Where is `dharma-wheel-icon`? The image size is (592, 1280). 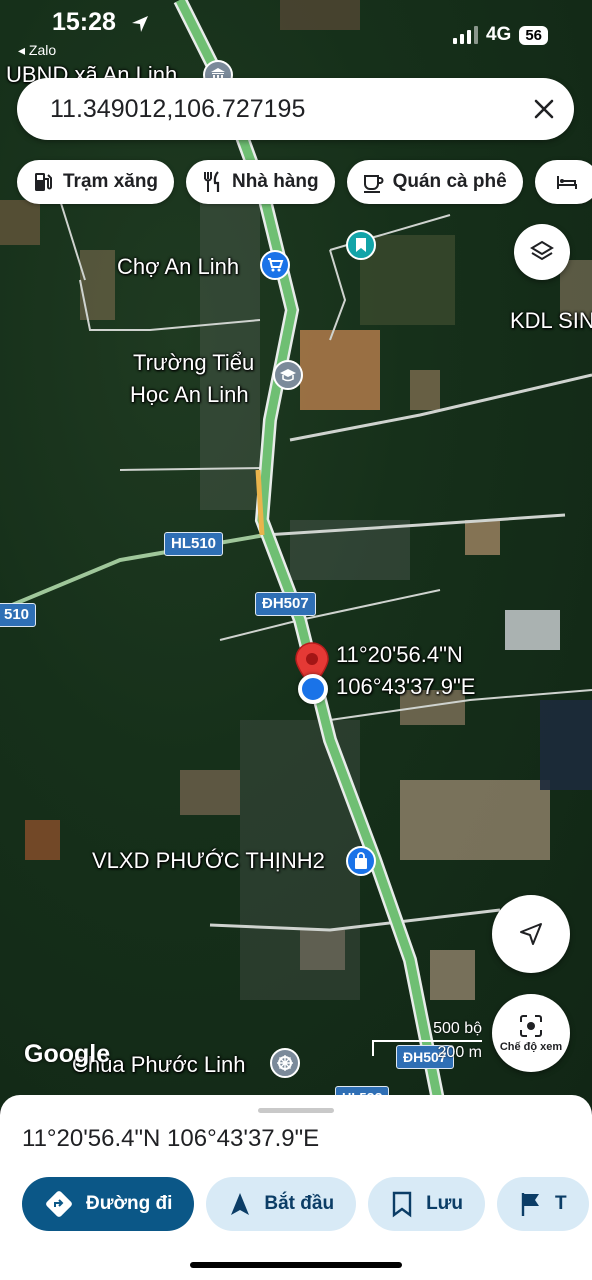 dharma-wheel-icon is located at coordinates (285, 1063).